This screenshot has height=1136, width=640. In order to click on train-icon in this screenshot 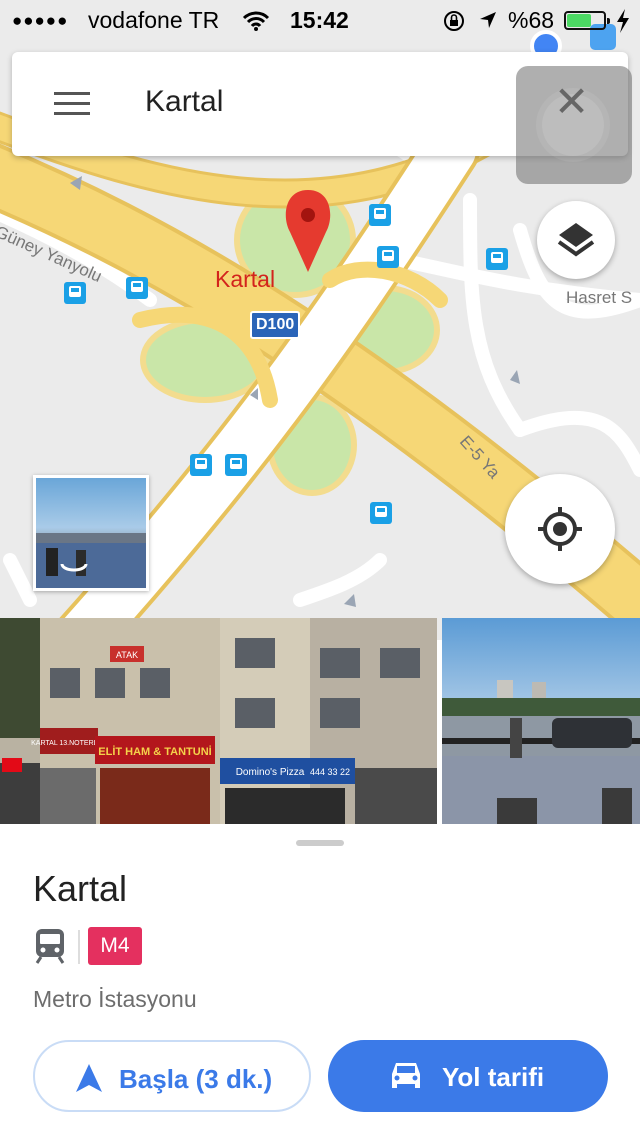, I will do `click(50, 946)`.